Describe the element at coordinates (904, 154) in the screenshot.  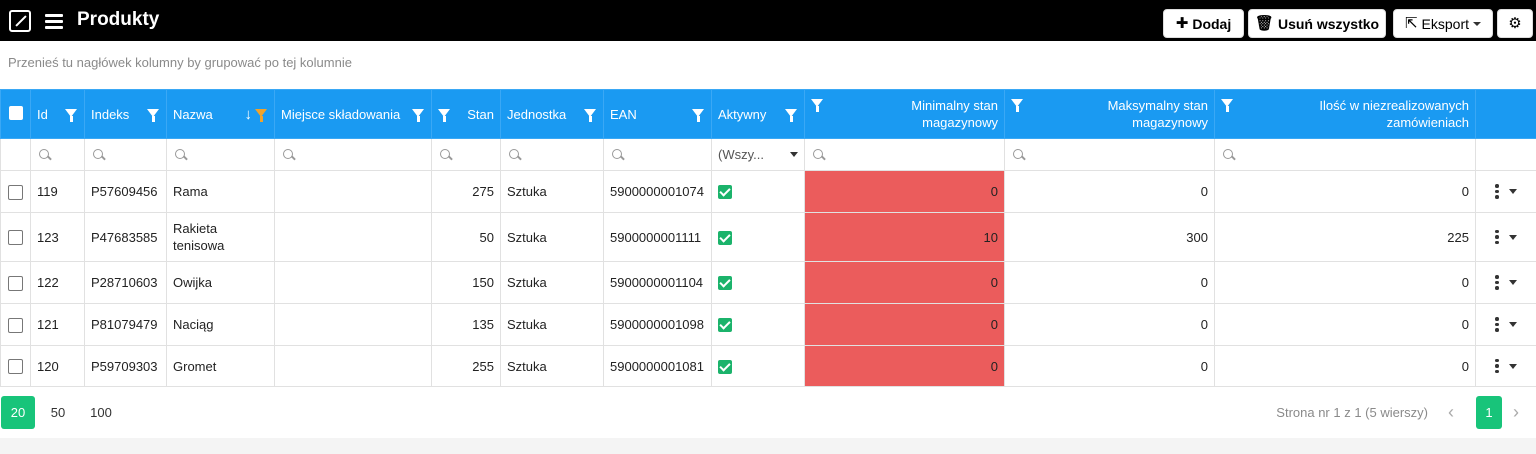
I see `filter-input-min-stock` at that location.